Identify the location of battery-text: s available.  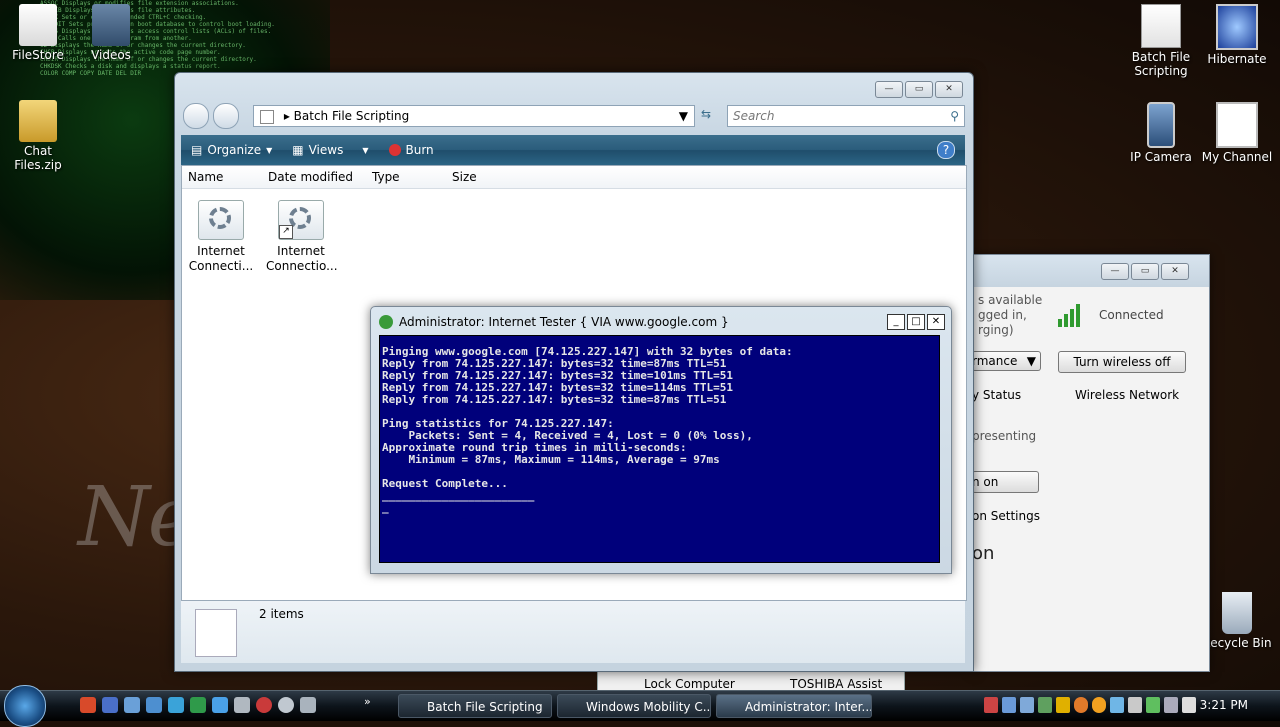
(1010, 300).